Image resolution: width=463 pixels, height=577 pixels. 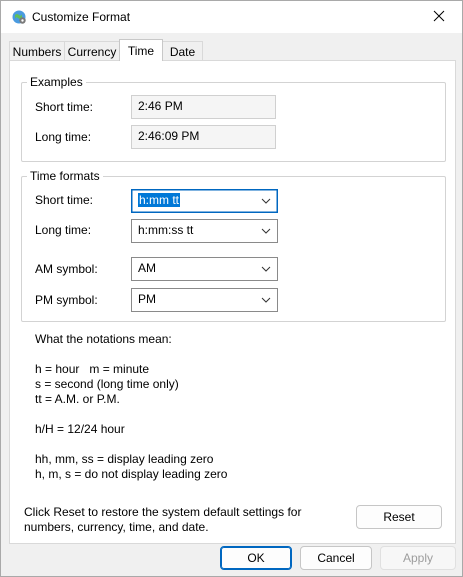 I want to click on notations-heading: What the notations mean:, so click(x=103, y=339).